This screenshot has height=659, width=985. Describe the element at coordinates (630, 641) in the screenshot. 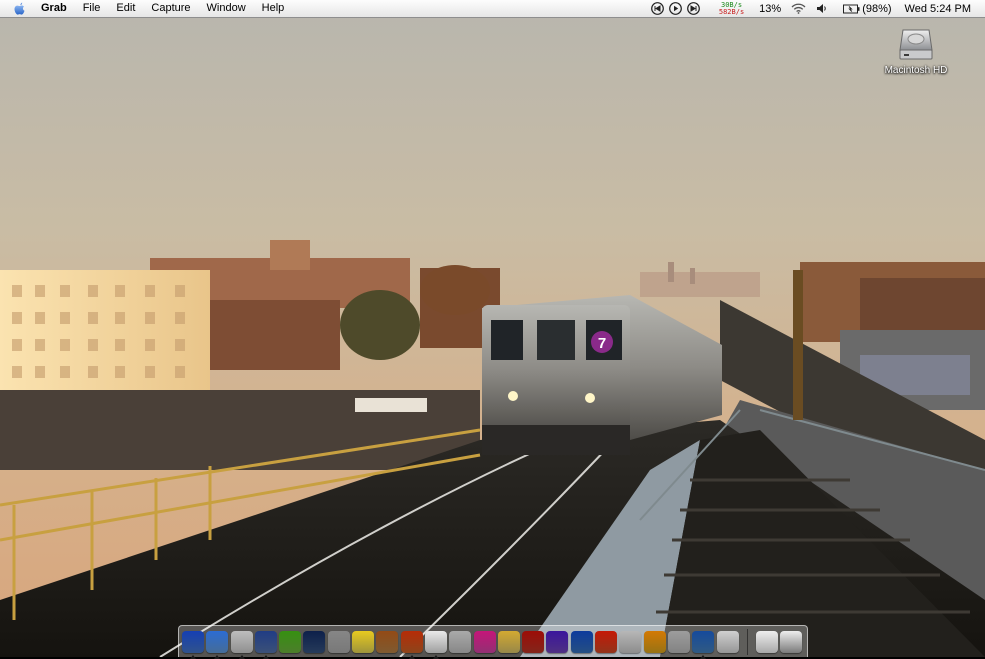

I see `apple-store-icon` at that location.